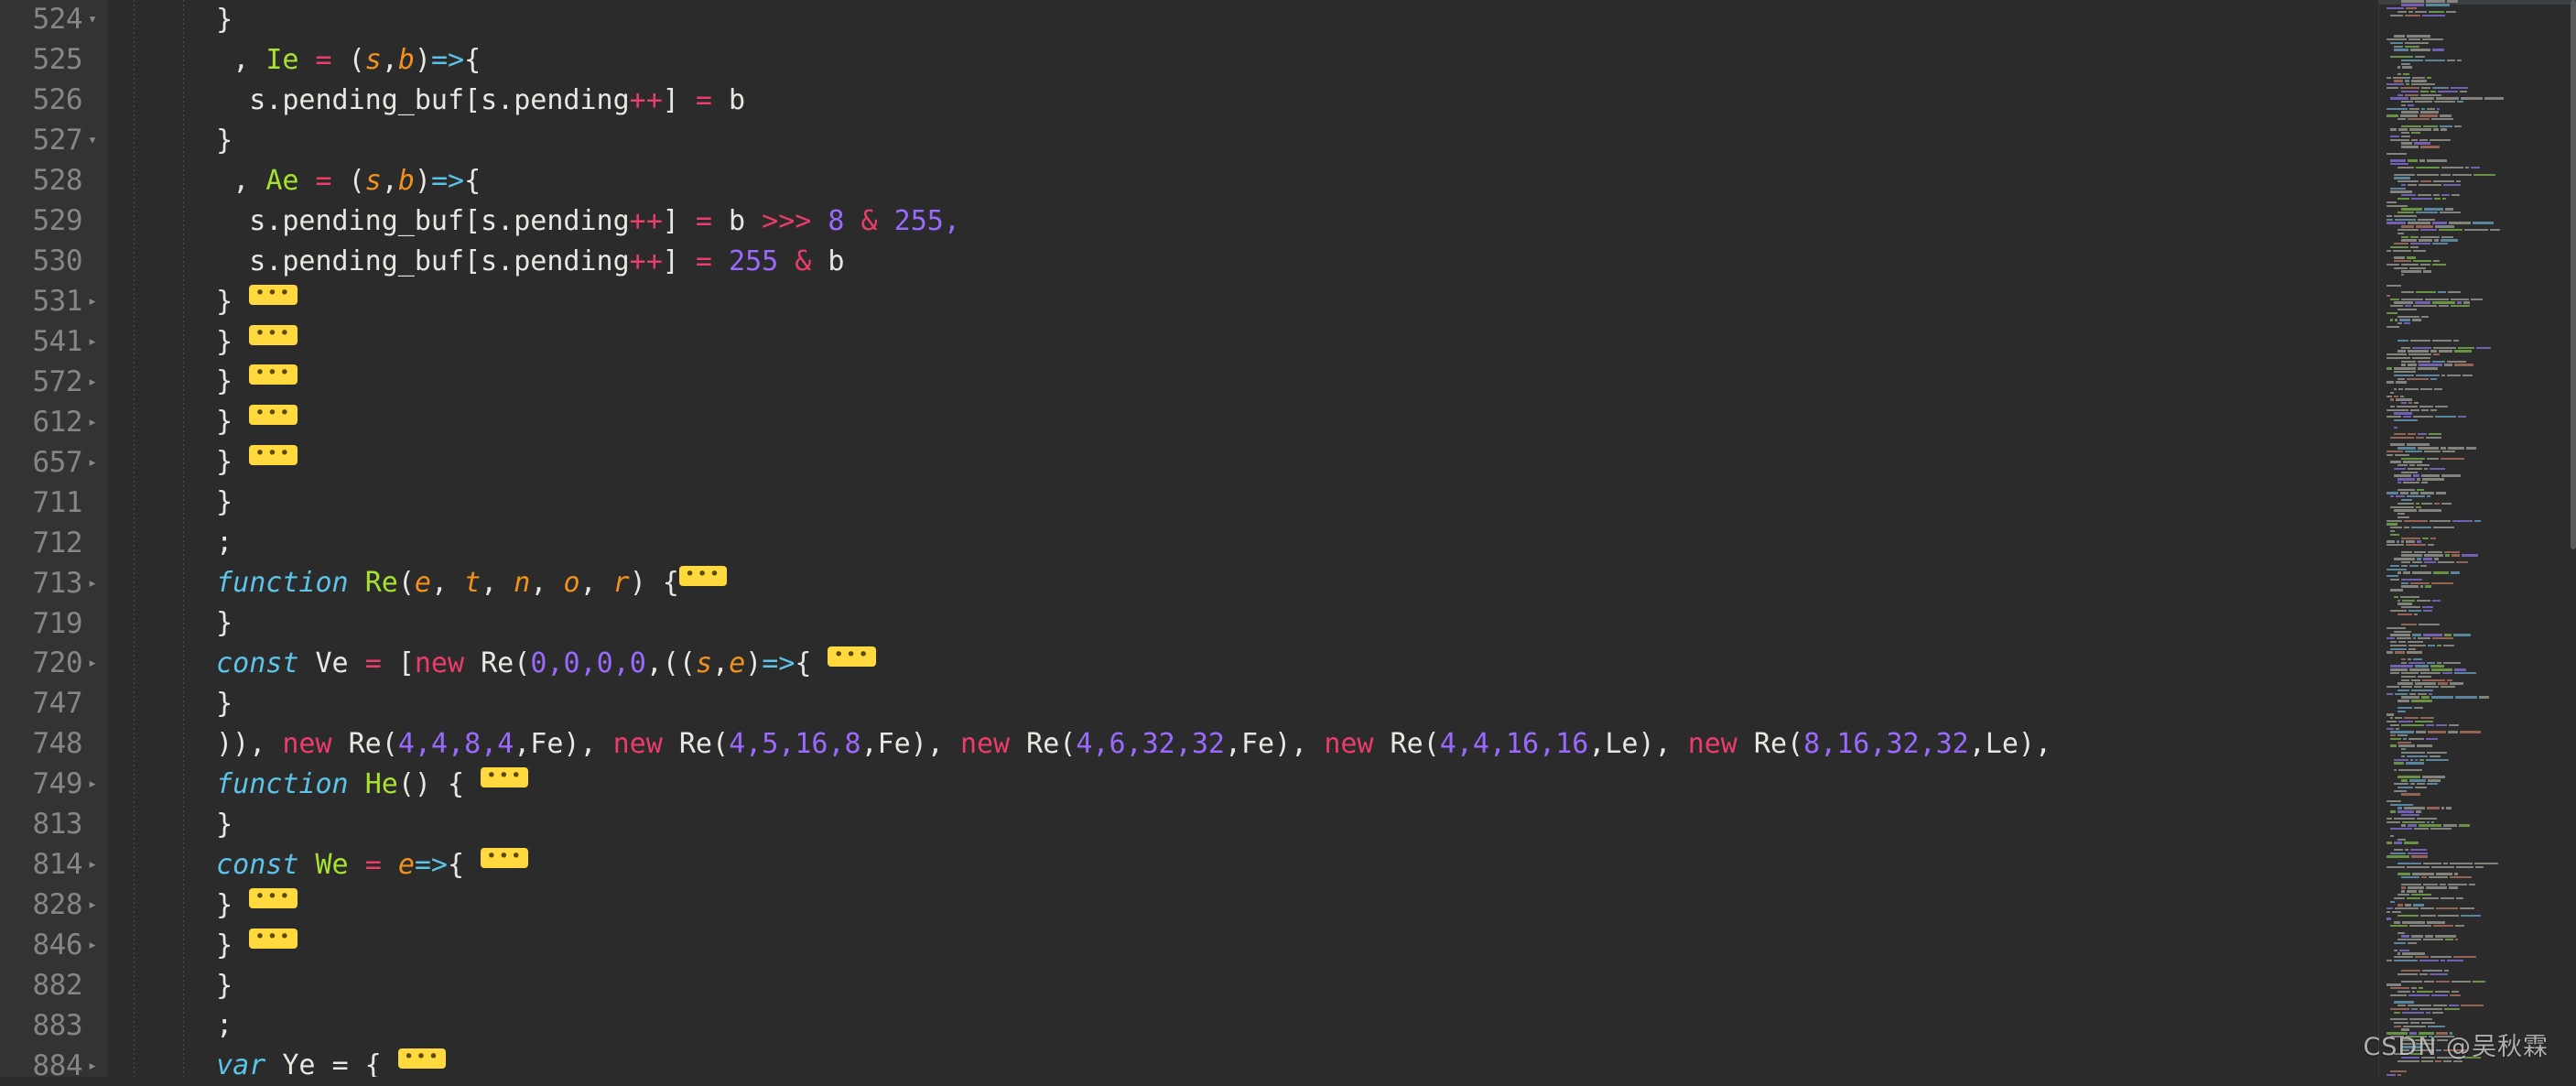  What do you see at coordinates (1117, 1061) in the screenshot?
I see `code-line: var Ye = { •••` at bounding box center [1117, 1061].